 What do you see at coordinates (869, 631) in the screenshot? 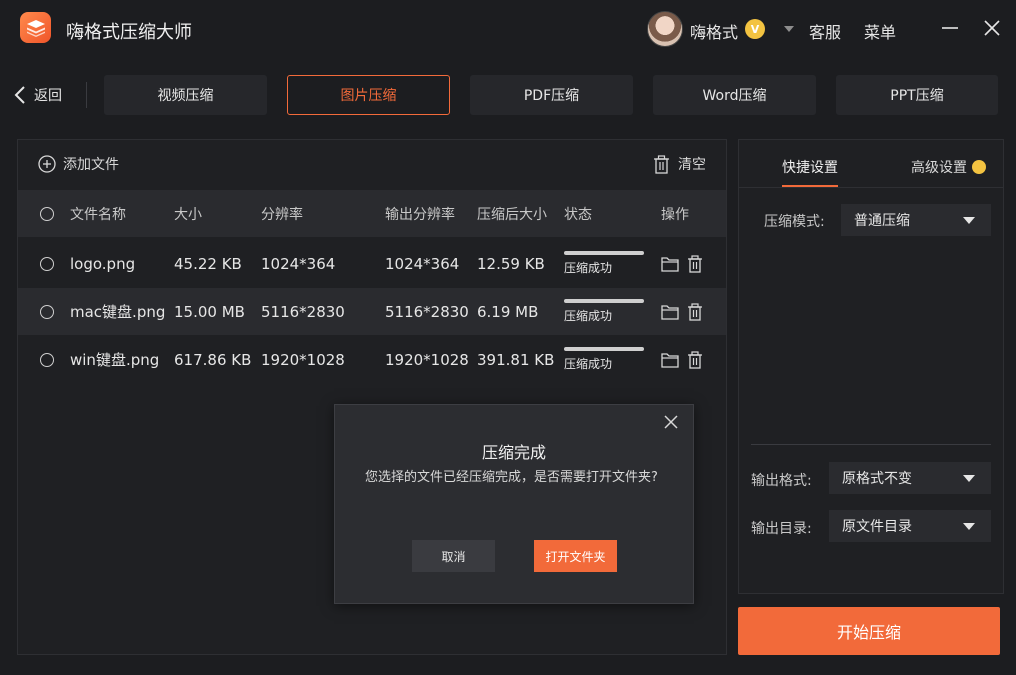
I see `start-compress-button: 开始压缩` at bounding box center [869, 631].